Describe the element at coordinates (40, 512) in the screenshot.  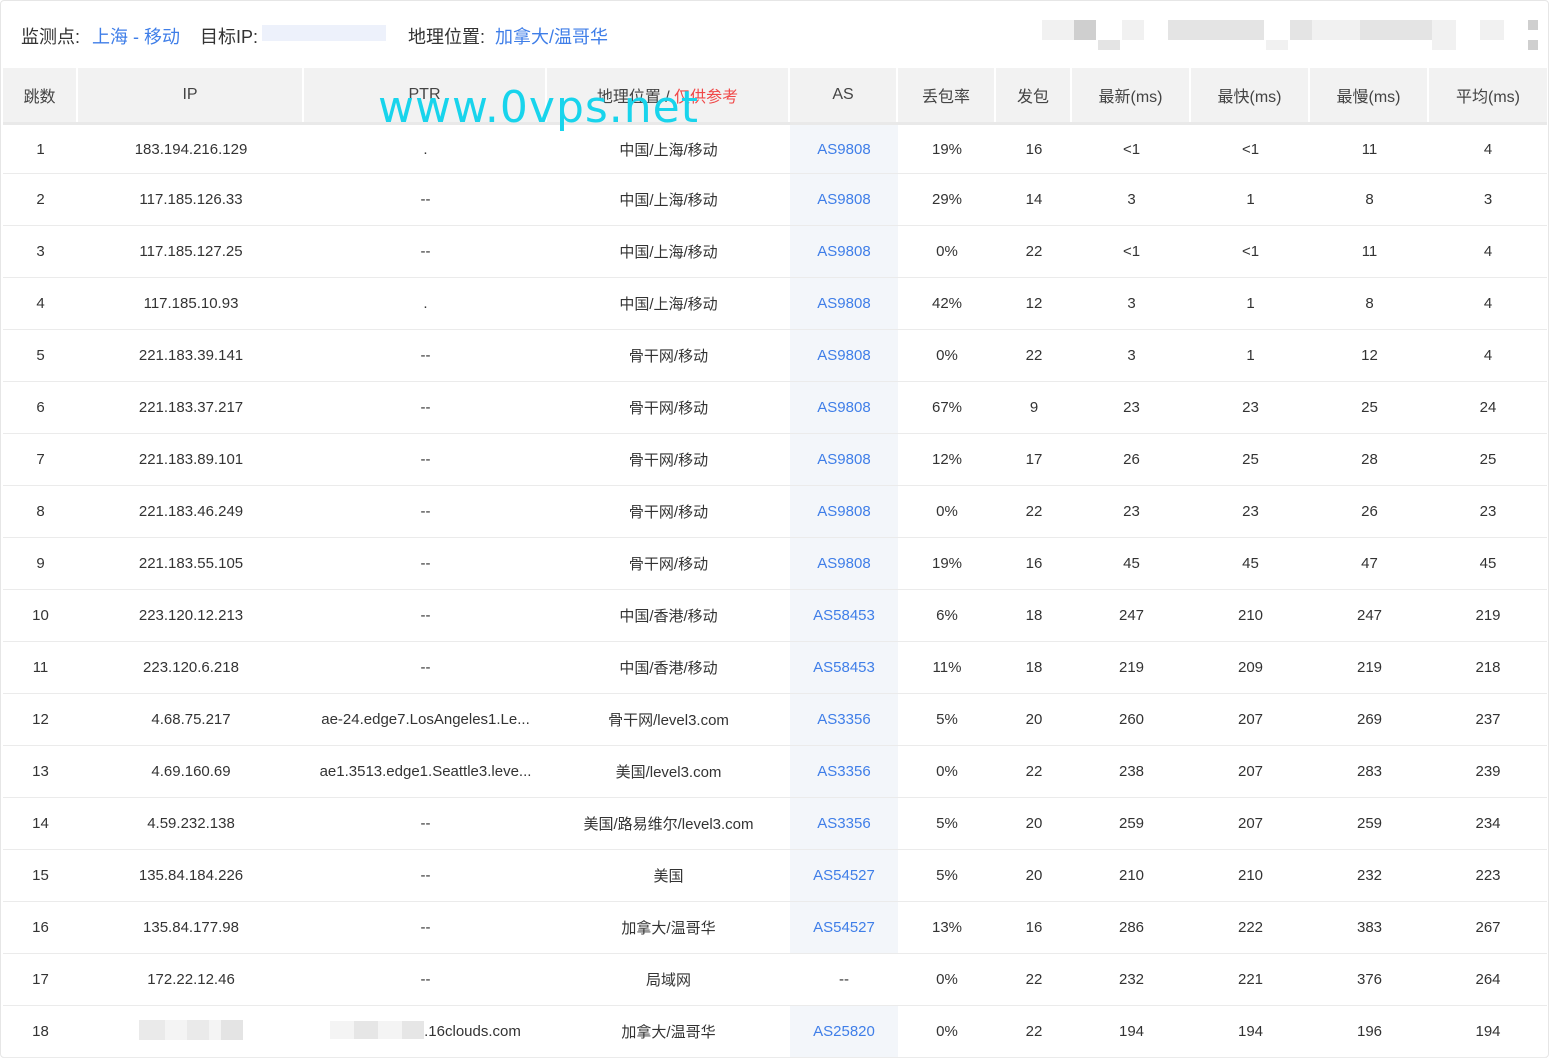
I see `cell-hop: 8` at that location.